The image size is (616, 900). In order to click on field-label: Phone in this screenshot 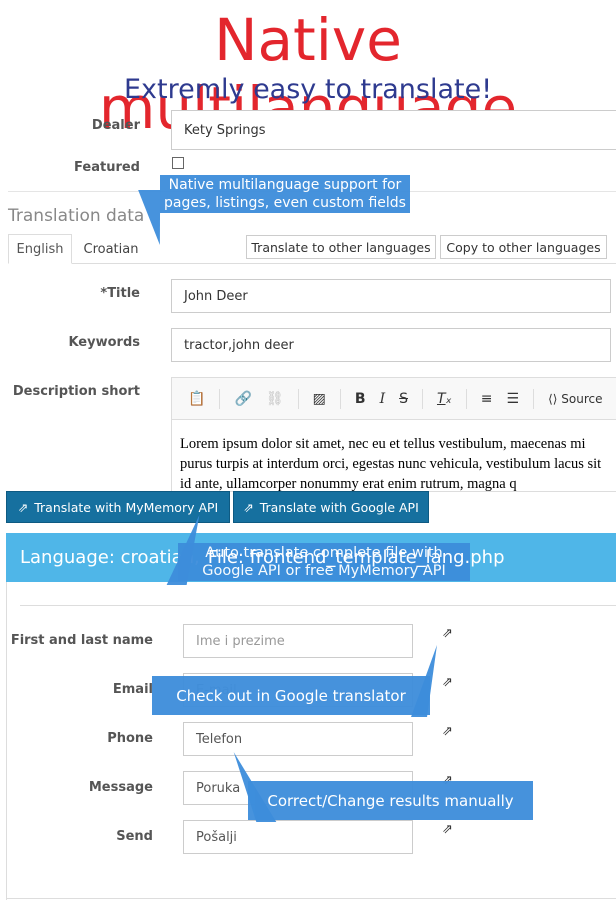, I will do `click(130, 738)`.